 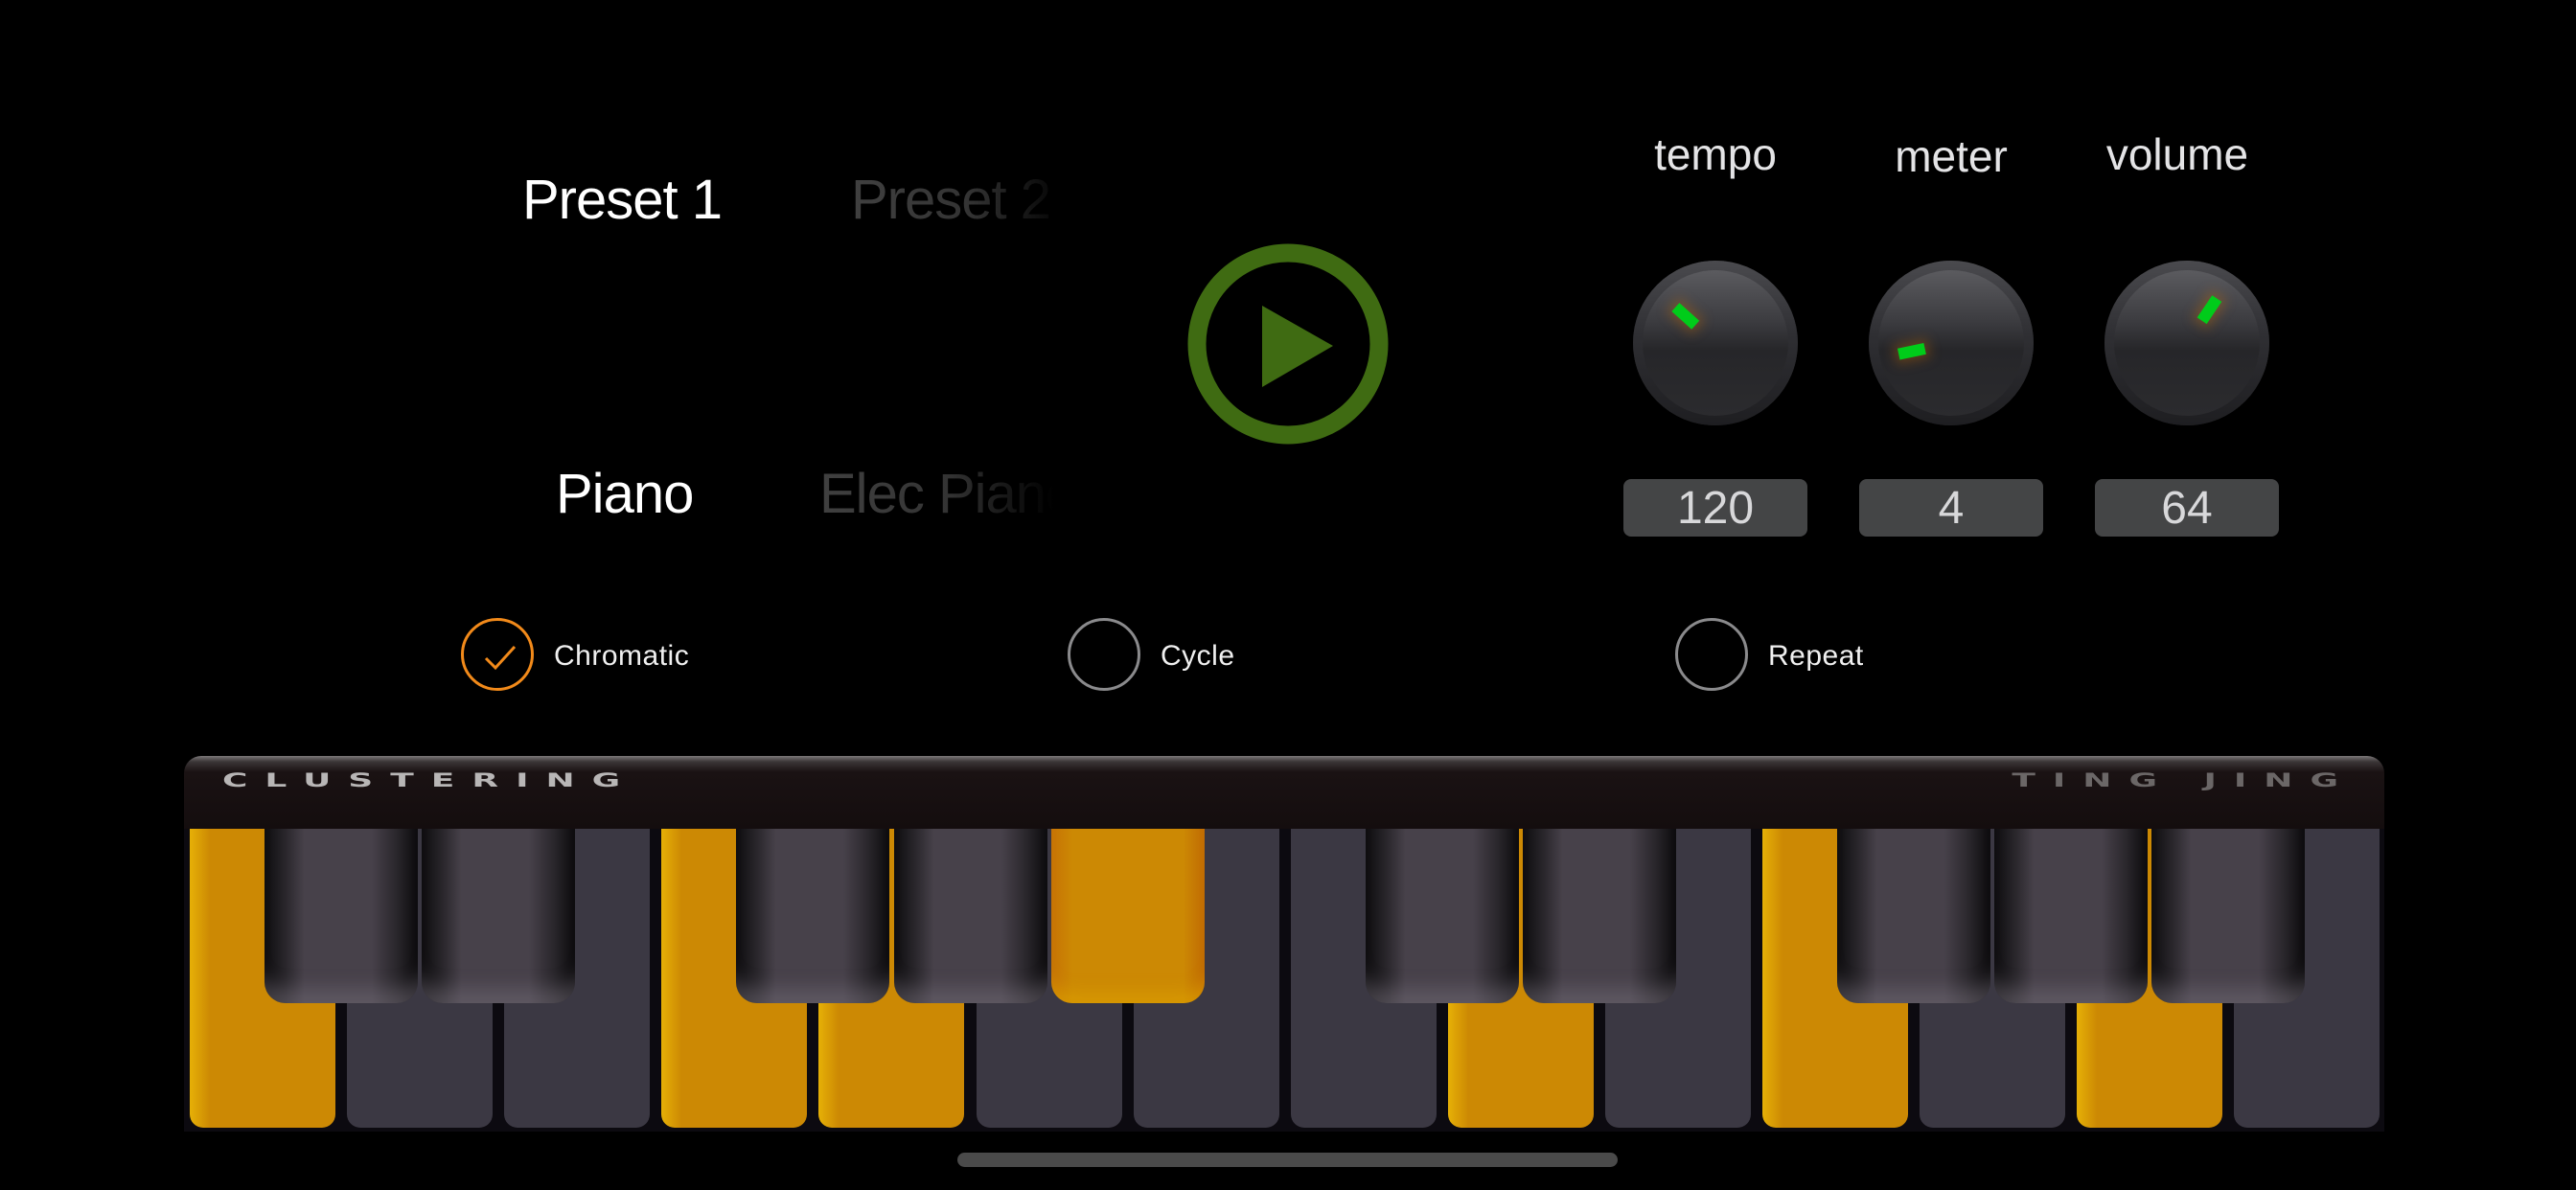 What do you see at coordinates (1951, 156) in the screenshot?
I see `meter-label: meter` at bounding box center [1951, 156].